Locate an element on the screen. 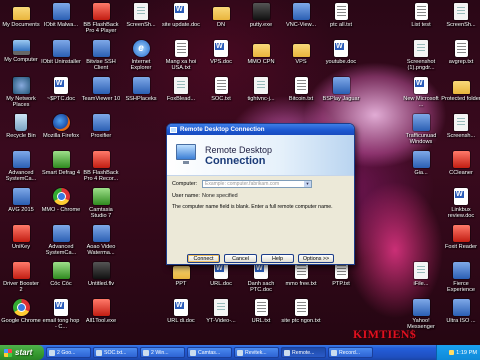  desktop-icon-label: My Computer is located at coordinates (21, 60).